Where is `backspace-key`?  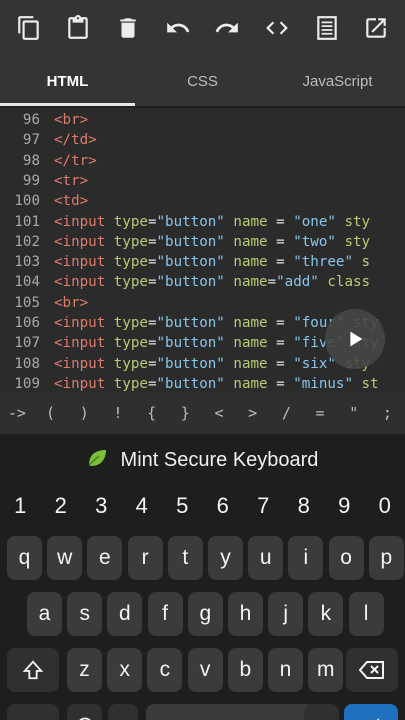
backspace-key is located at coordinates (372, 670).